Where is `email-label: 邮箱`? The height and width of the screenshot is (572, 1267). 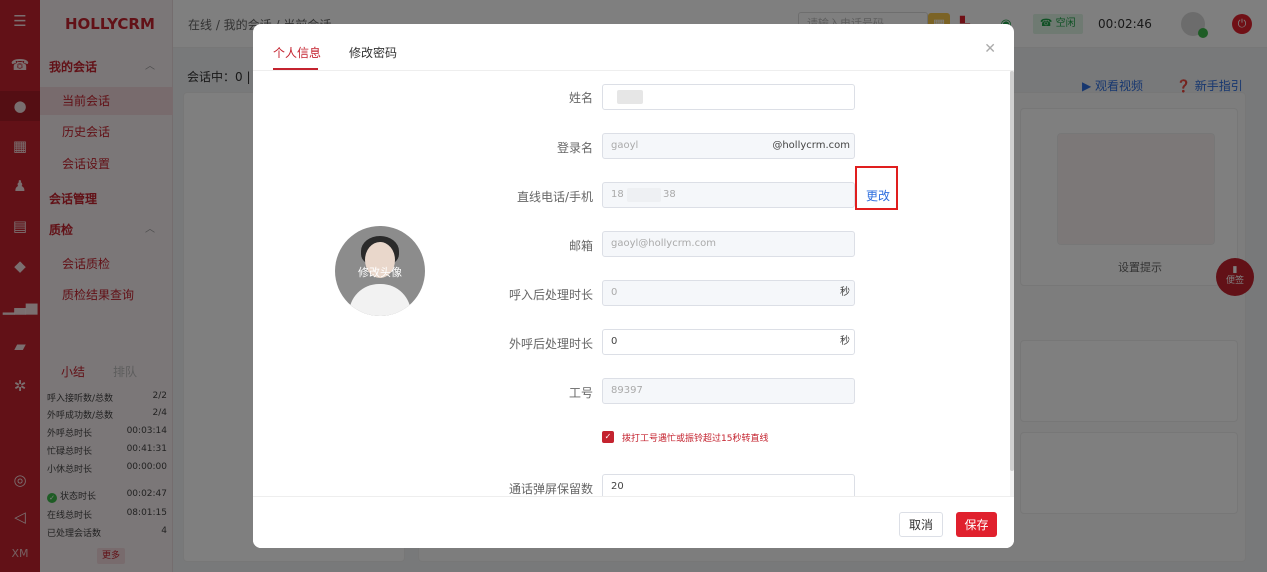
email-label: 邮箱 is located at coordinates (580, 246).